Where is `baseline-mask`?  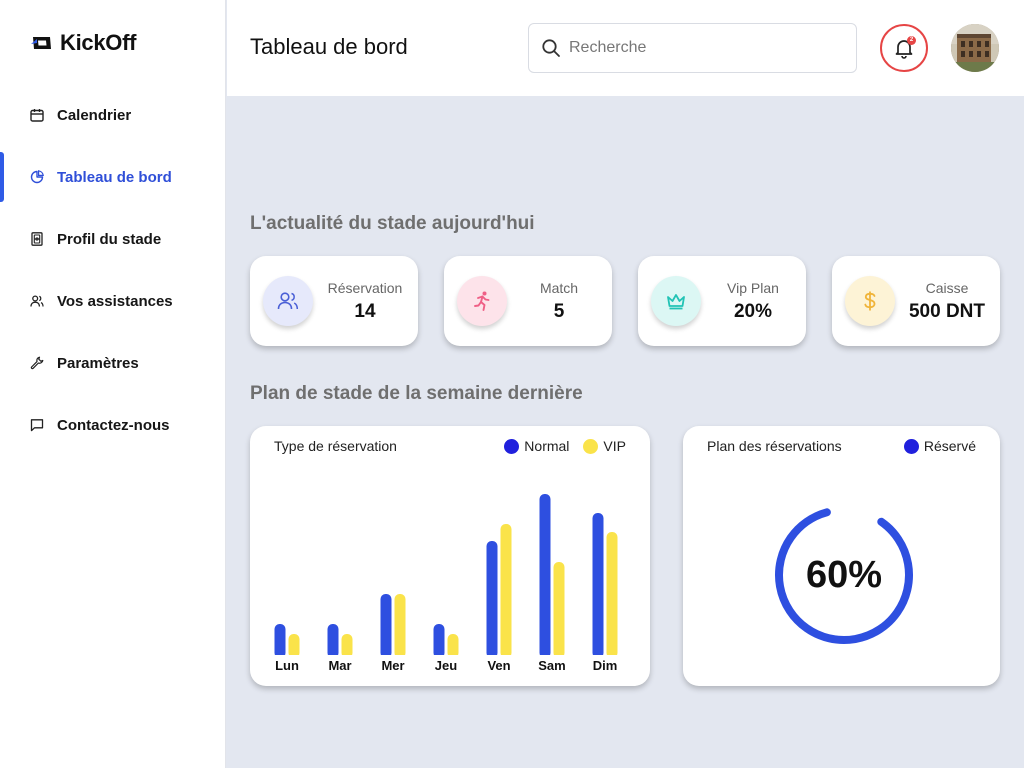
baseline-mask is located at coordinates (450, 657).